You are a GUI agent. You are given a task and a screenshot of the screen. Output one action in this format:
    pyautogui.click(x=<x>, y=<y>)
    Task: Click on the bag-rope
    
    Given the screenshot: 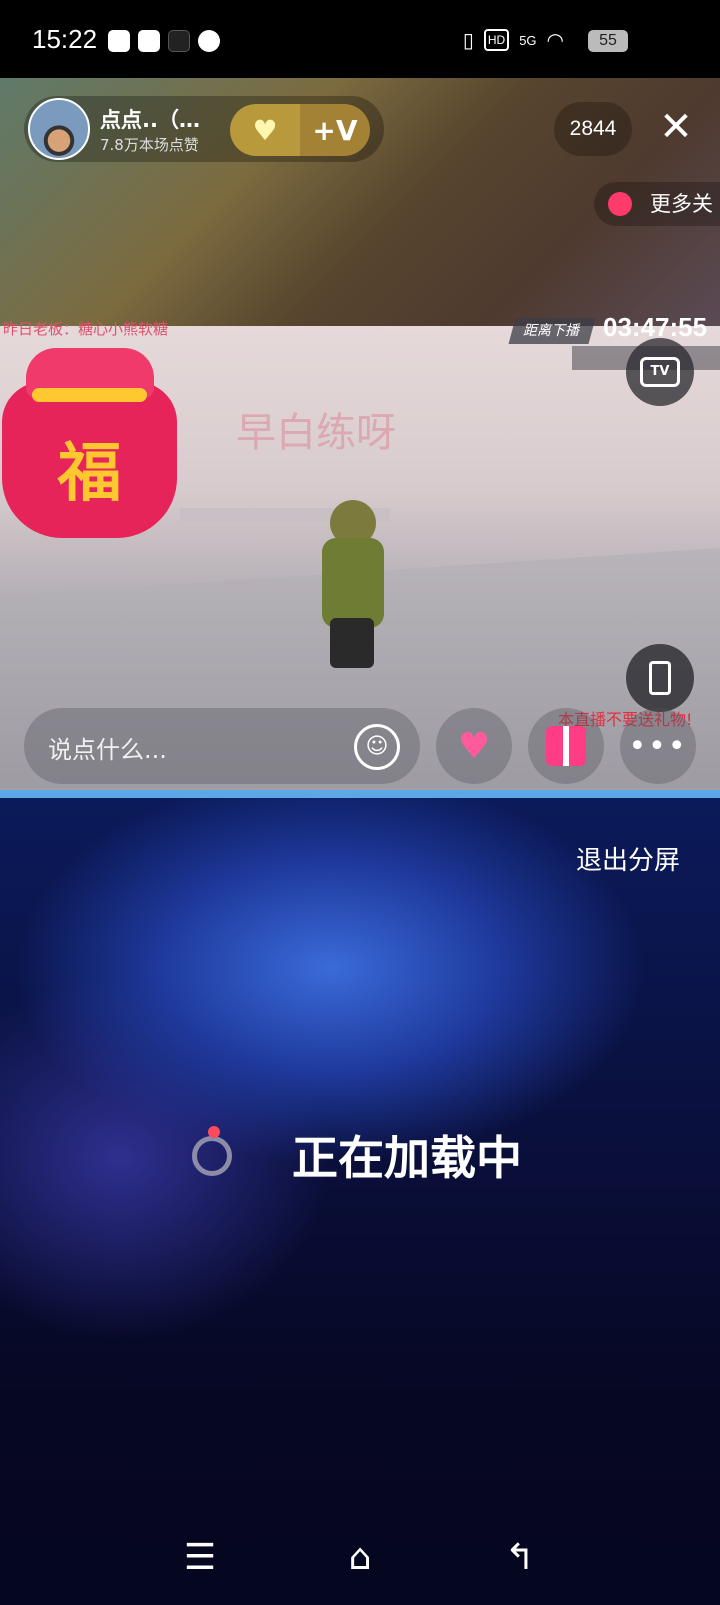 What is the action you would take?
    pyautogui.click(x=89, y=395)
    